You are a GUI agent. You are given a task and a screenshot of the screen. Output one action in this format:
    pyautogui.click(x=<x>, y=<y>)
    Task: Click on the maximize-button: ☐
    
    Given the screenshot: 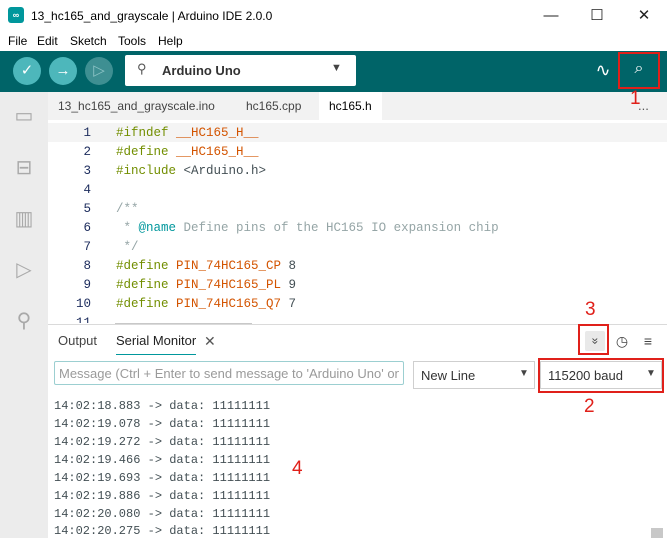 What is the action you would take?
    pyautogui.click(x=597, y=15)
    